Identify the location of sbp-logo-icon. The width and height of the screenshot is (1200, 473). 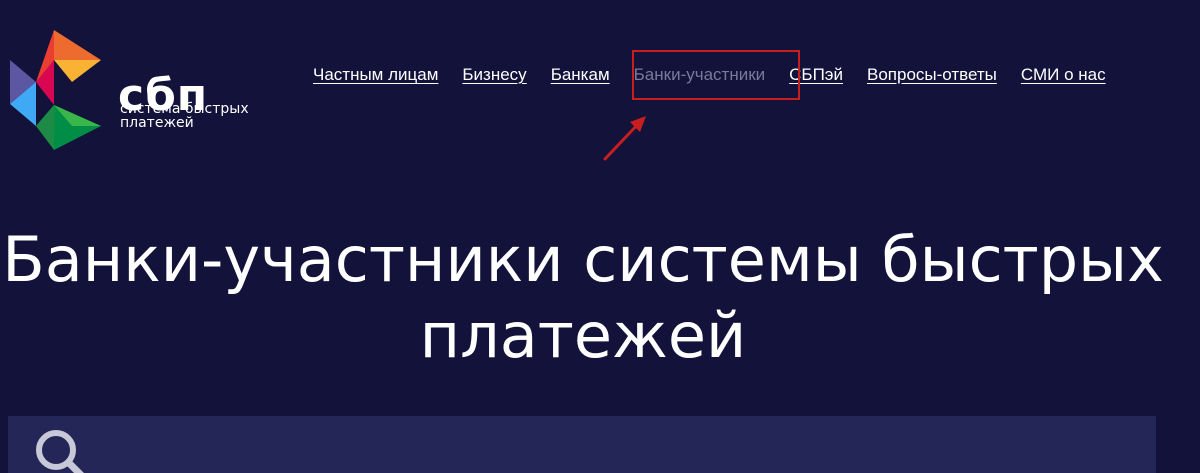
(55, 90).